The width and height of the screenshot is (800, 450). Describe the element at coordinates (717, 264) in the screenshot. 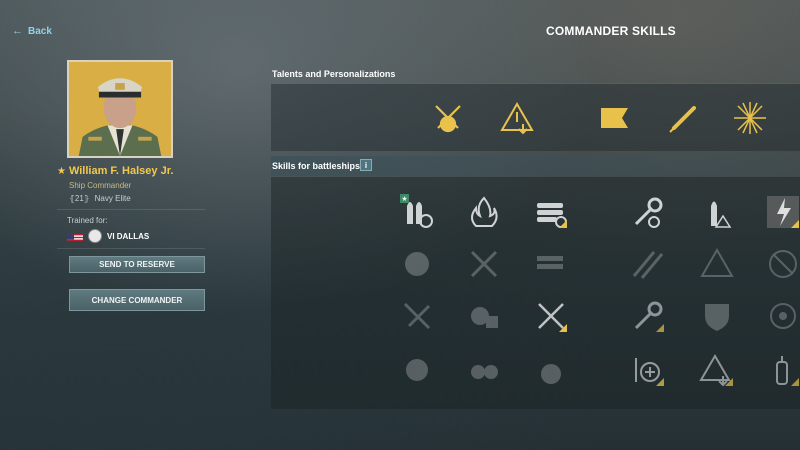

I see `triangle-alert-icon` at that location.